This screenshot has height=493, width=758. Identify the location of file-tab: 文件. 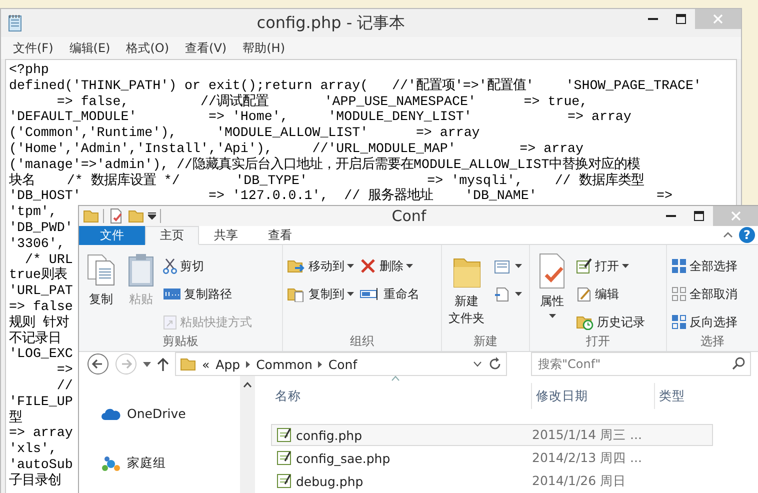
(112, 235).